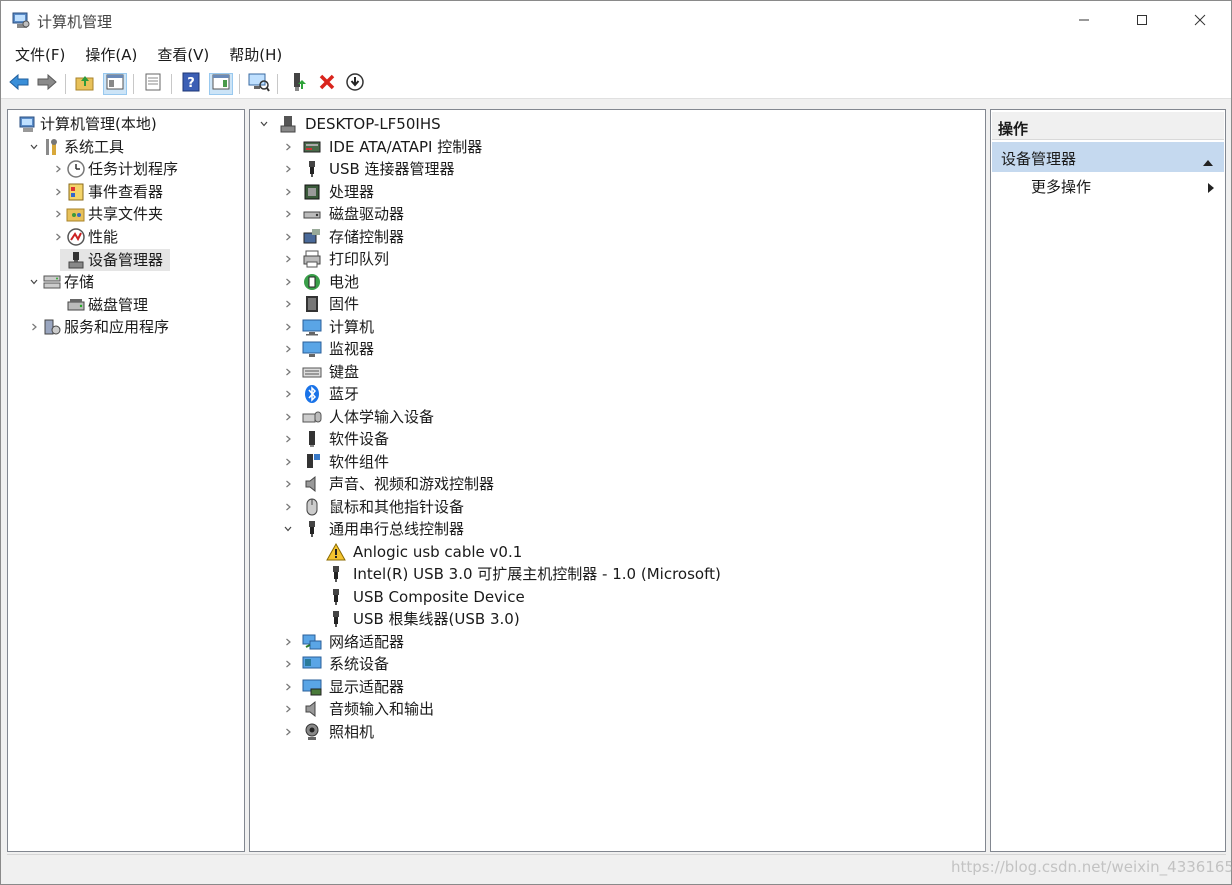  I want to click on more-actions-item: 更多操作, so click(1061, 186).